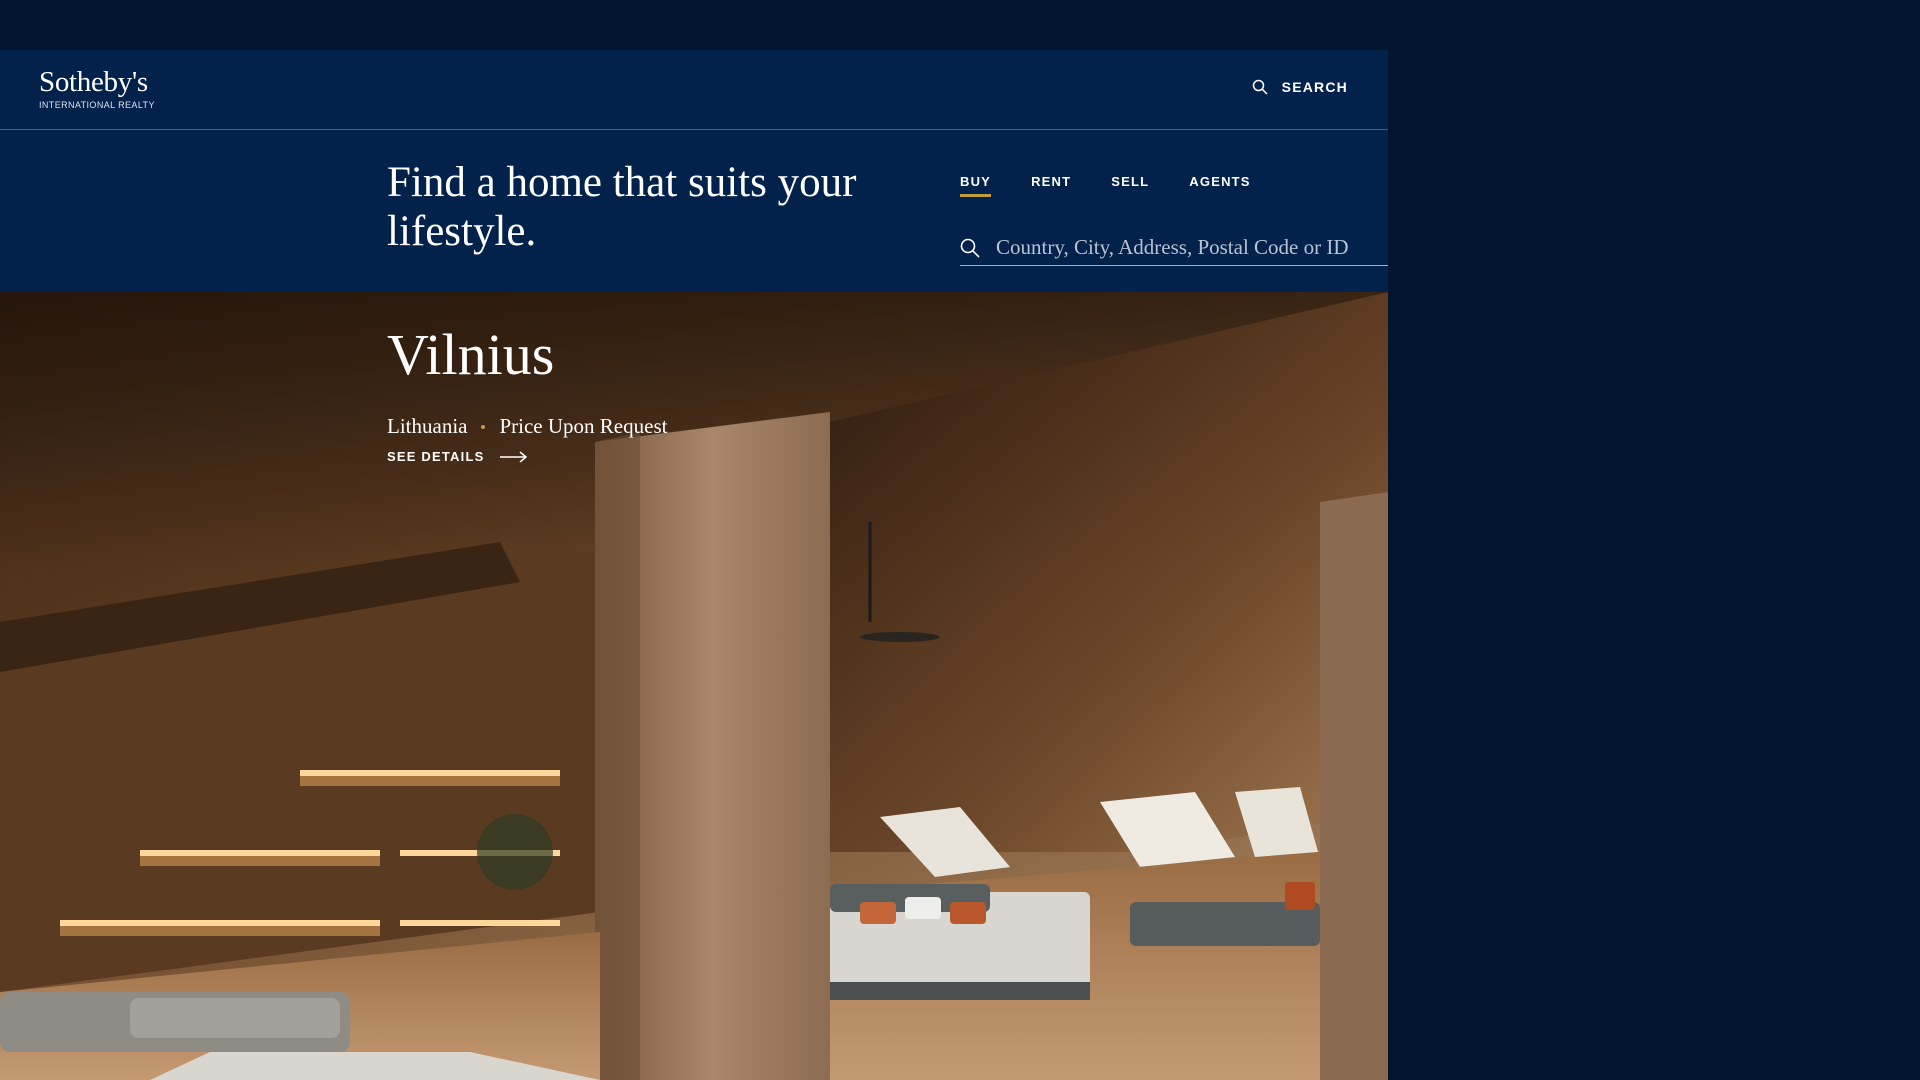 The image size is (1920, 1080). What do you see at coordinates (1051, 185) in the screenshot?
I see `tab-rent: RENT` at bounding box center [1051, 185].